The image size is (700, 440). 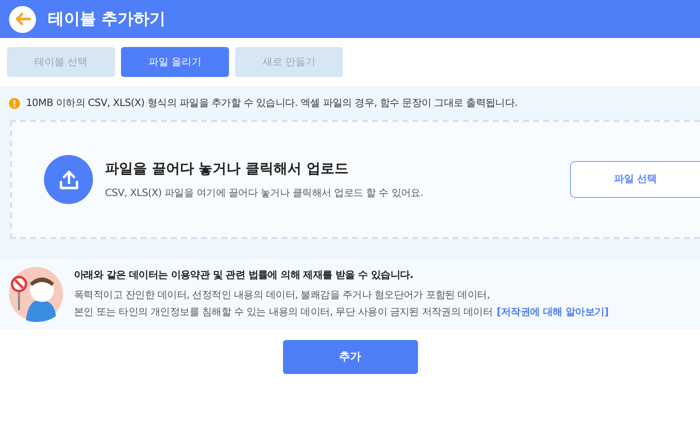 I want to click on arrow-left-icon, so click(x=22, y=19).